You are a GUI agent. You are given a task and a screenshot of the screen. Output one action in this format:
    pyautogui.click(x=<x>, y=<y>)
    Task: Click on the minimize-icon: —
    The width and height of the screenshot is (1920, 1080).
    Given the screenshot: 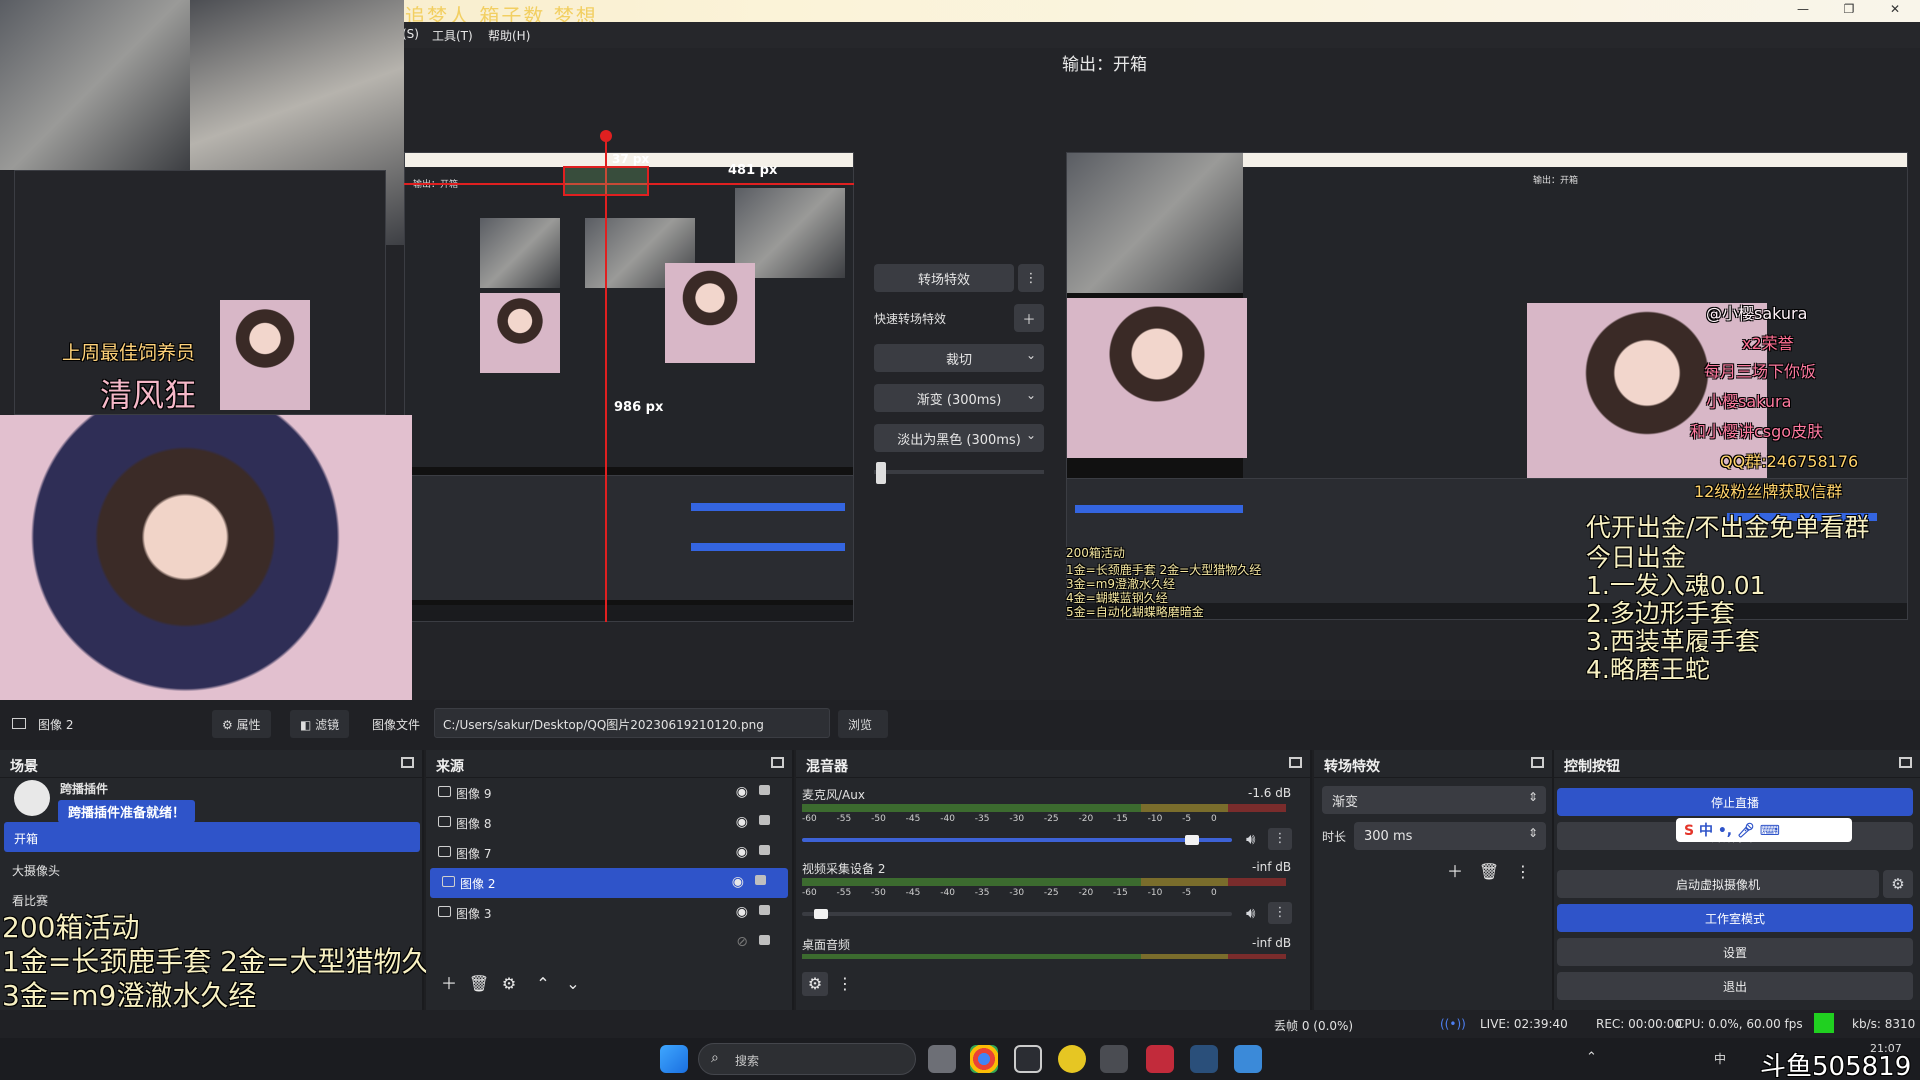 What is the action you would take?
    pyautogui.click(x=1803, y=11)
    